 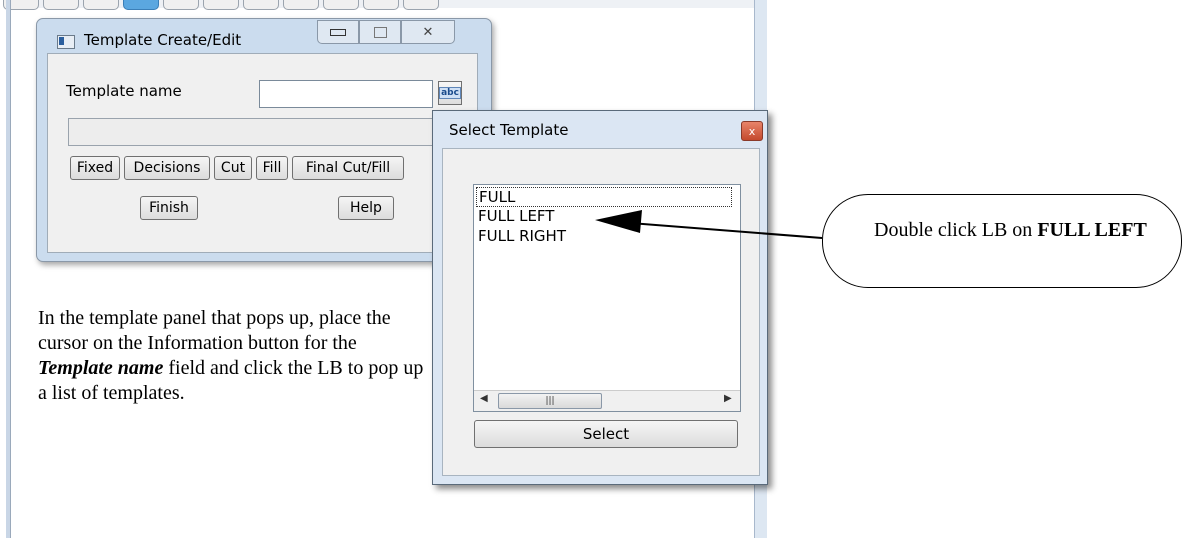 I want to click on template-list: FULL FULL LEFT FULL RIGHT ◀ ||| ▶, so click(x=607, y=298).